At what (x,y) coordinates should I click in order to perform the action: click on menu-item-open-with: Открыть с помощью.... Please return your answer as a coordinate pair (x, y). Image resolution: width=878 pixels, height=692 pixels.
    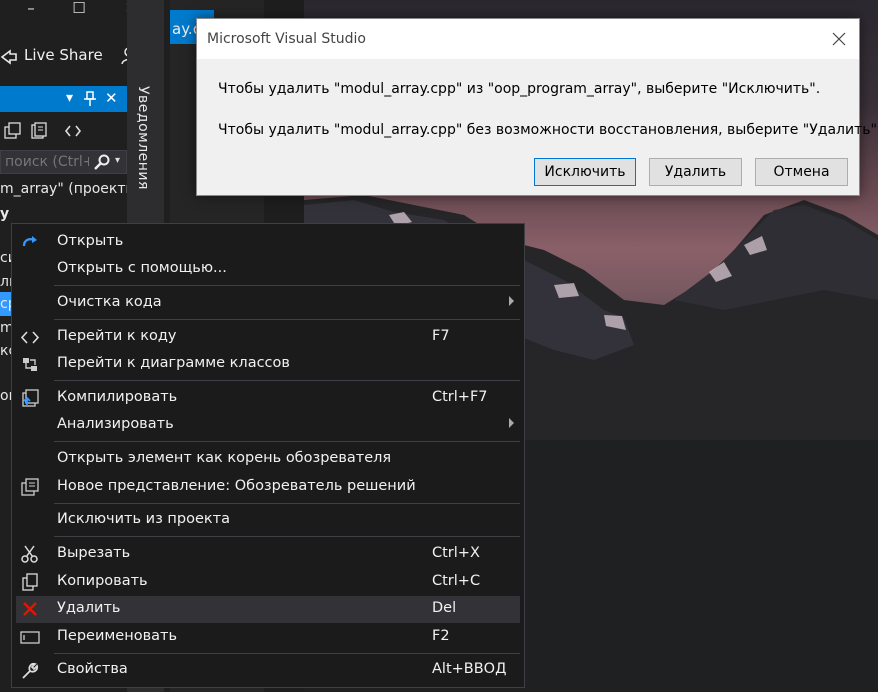
    Looking at the image, I should click on (268, 269).